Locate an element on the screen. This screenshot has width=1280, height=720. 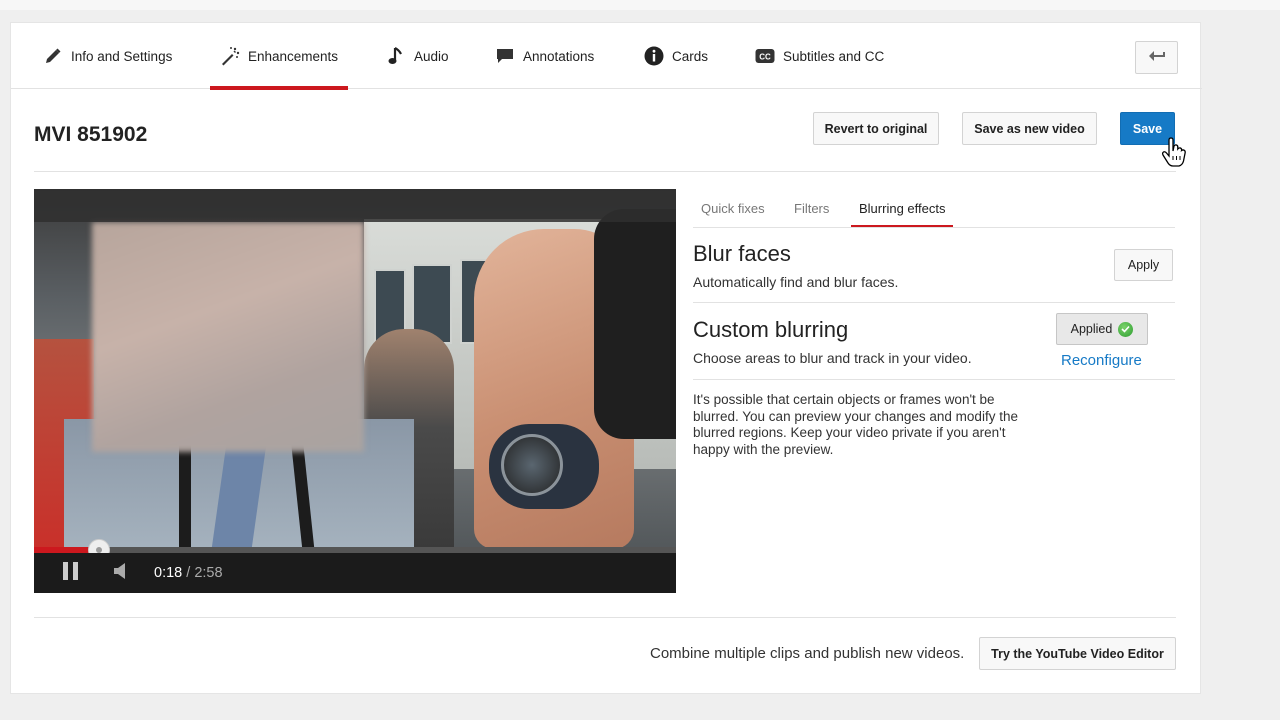
tab-enhancements: Enhancements is located at coordinates (279, 56).